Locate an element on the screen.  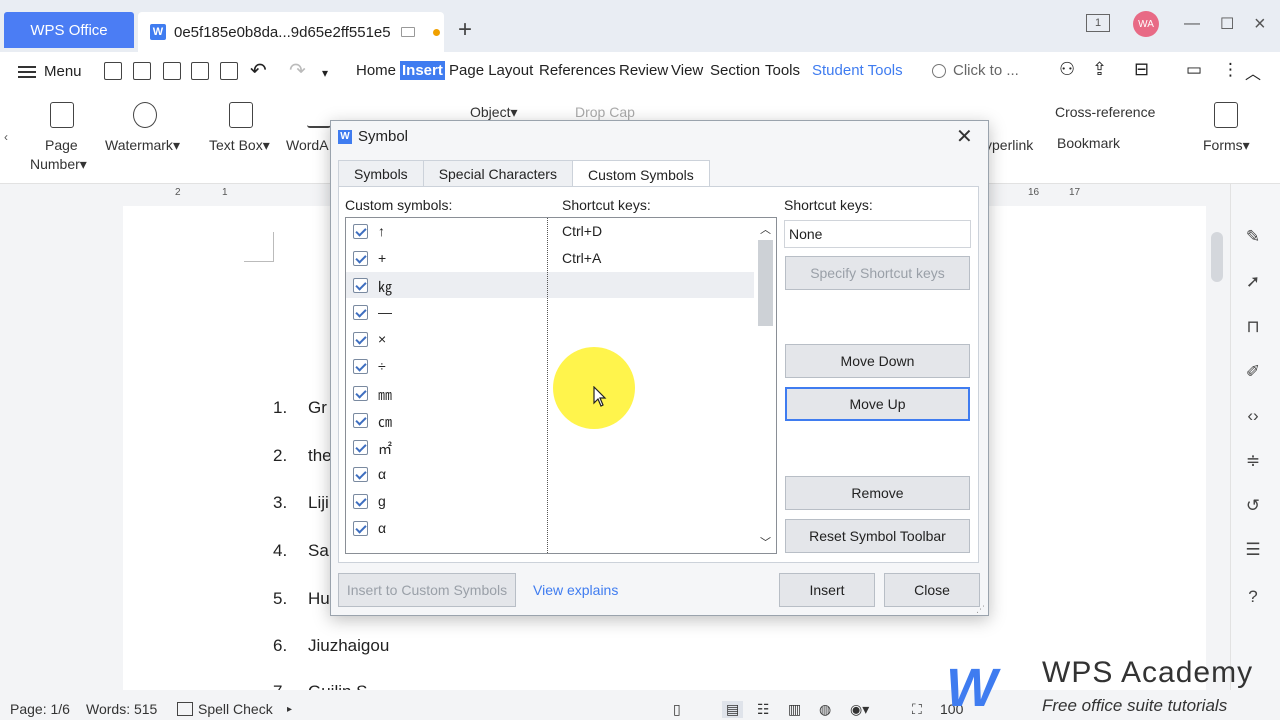
reset-symbol-toolbar-button: Reset Symbol Toolbar is located at coordinates (877, 536).